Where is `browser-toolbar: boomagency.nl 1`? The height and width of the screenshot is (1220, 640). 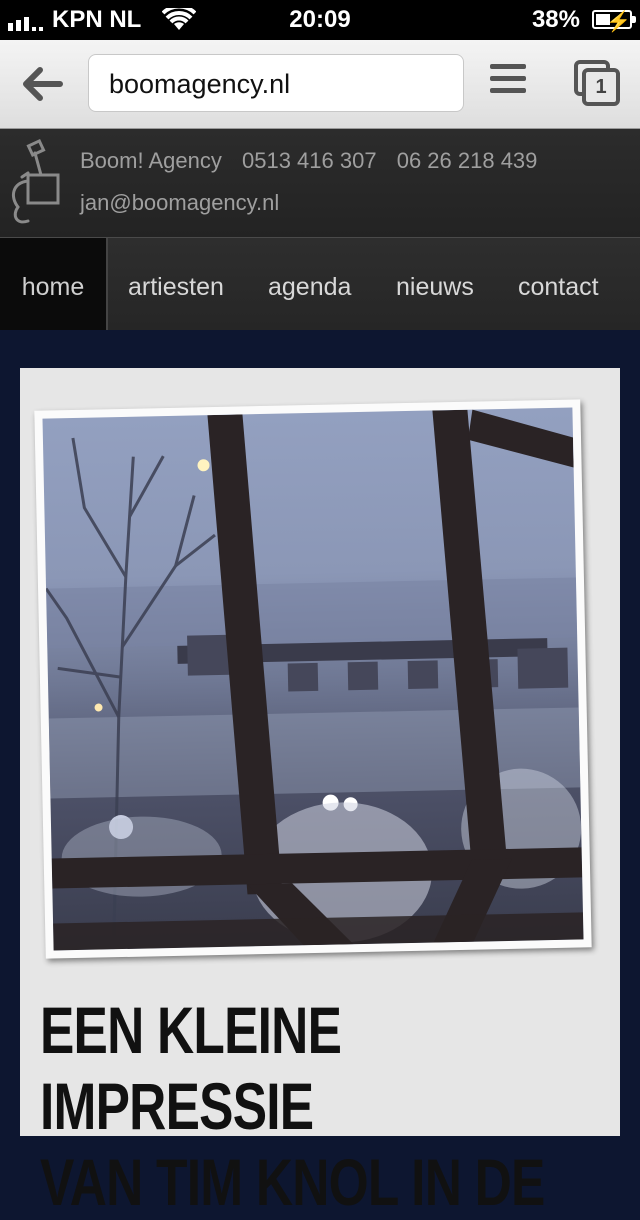 browser-toolbar: boomagency.nl 1 is located at coordinates (320, 84).